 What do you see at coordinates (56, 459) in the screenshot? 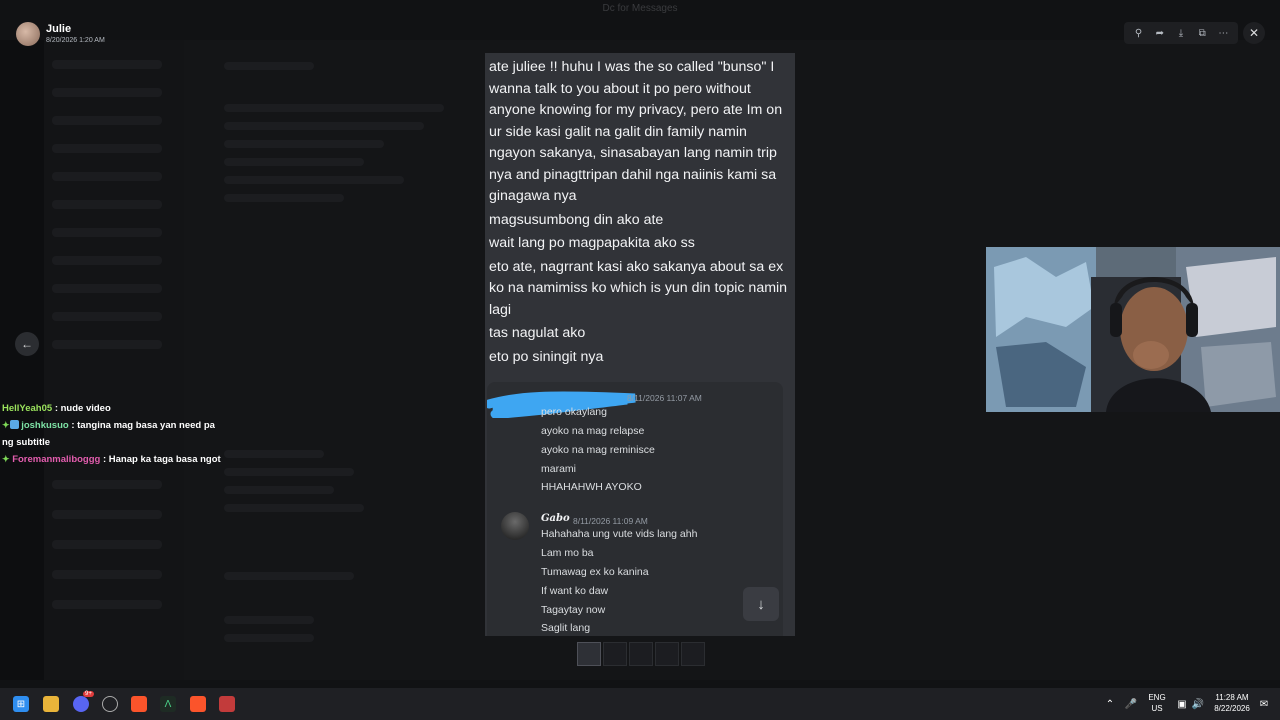
I see `chat-username: Foremanmaliboggg` at bounding box center [56, 459].